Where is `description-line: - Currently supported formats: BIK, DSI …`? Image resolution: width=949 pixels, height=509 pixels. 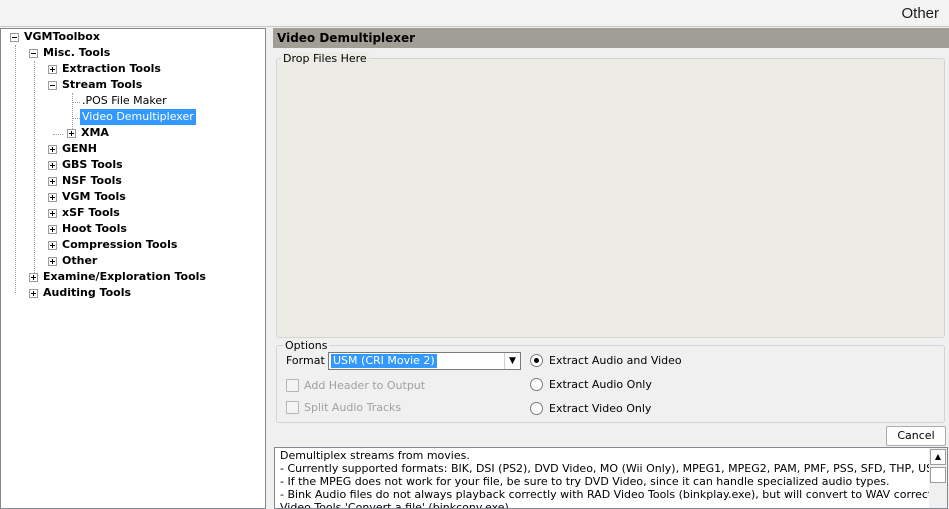
description-line: - Currently supported formats: BIK, DSI … is located at coordinates (614, 468).